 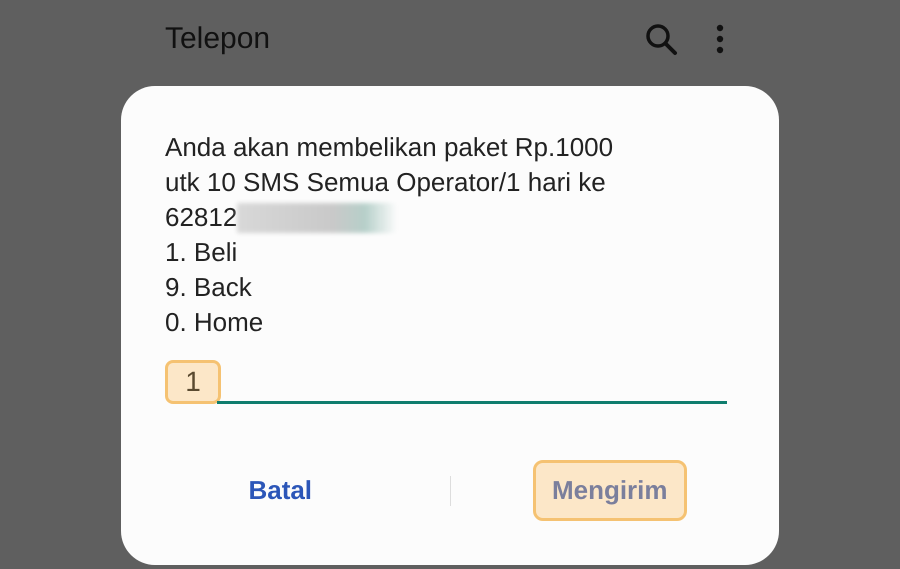 I want to click on message-line: 0. Home, so click(x=214, y=322).